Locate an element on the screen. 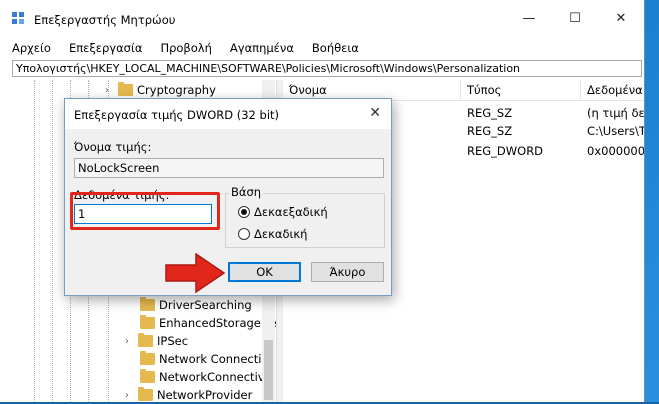  tree-item: › NetworkProvider is located at coordinates (187, 395).